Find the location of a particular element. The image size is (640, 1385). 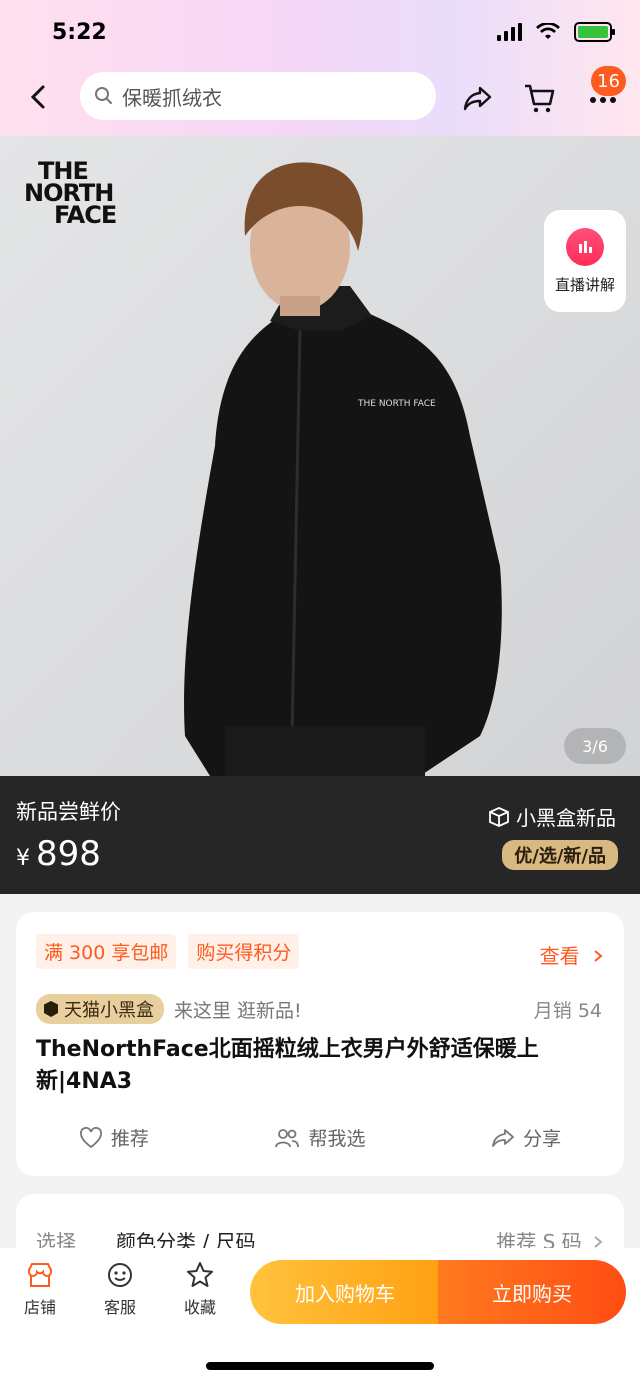

signal-icon is located at coordinates (509, 32).